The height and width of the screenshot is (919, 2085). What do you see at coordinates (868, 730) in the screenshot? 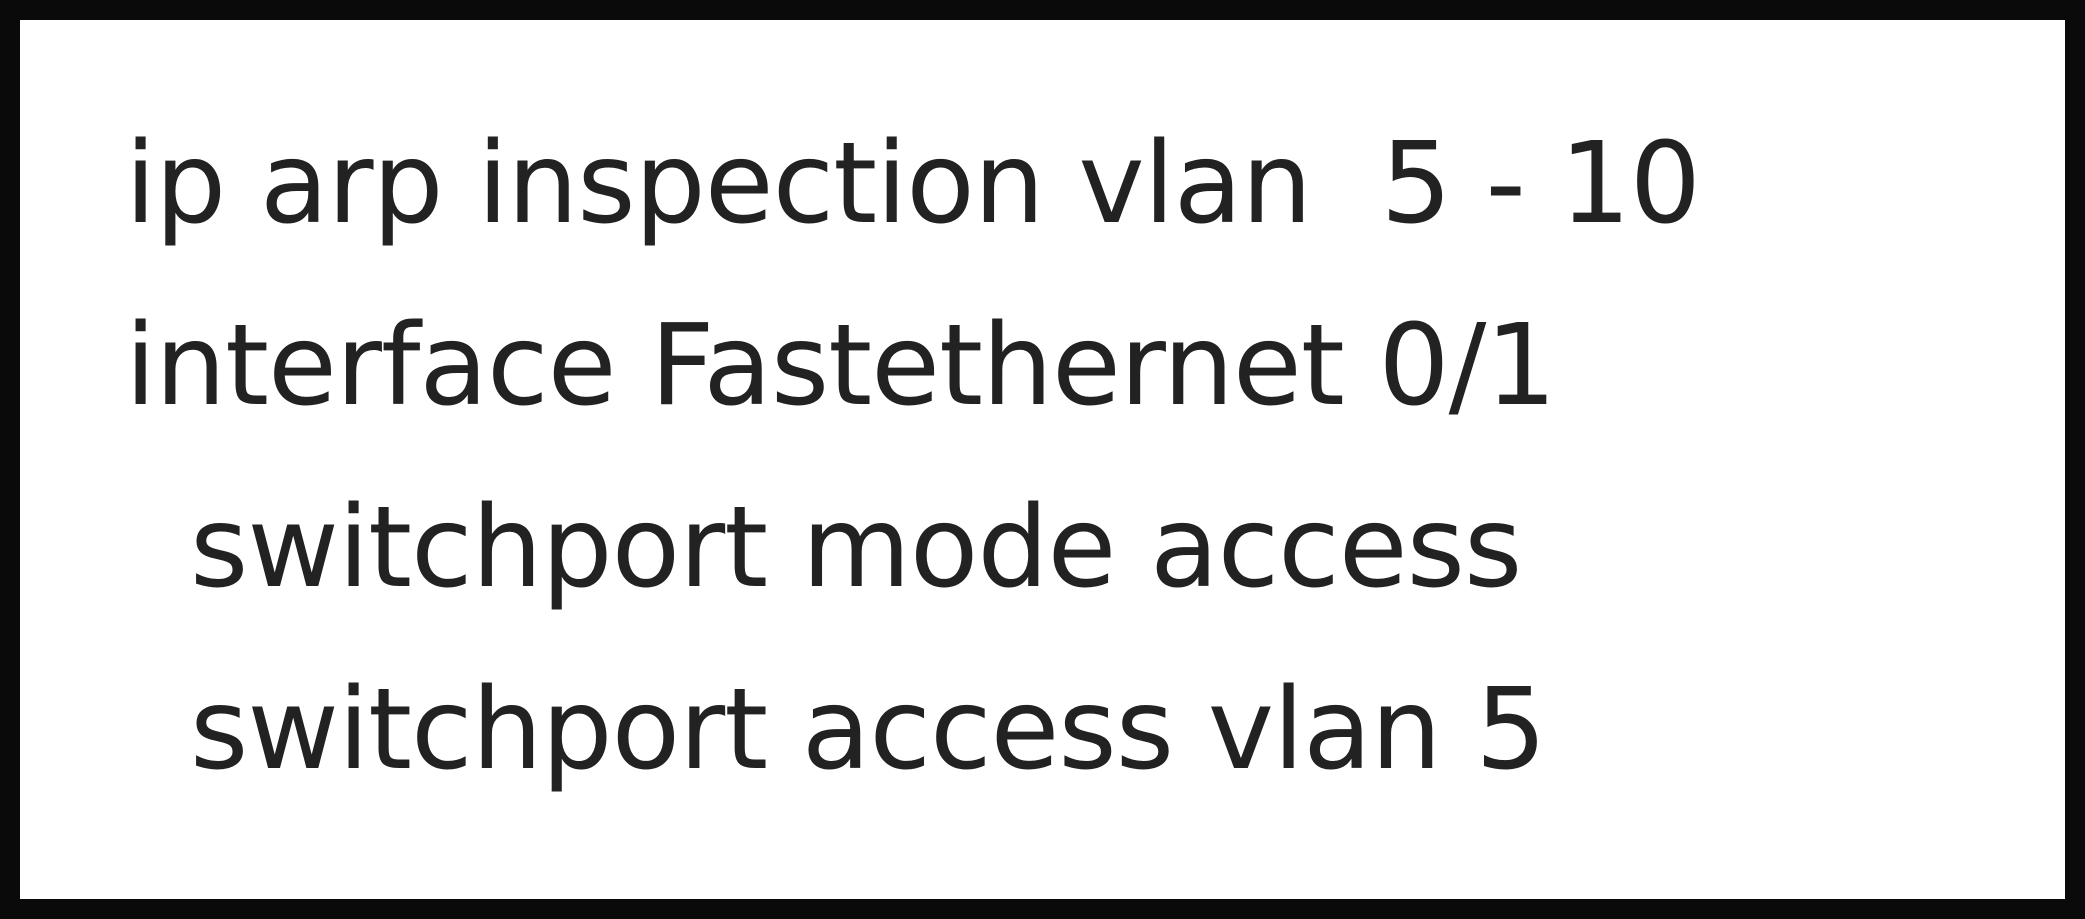
I see `config-line-access-vlan: switchport access vlan 5` at bounding box center [868, 730].